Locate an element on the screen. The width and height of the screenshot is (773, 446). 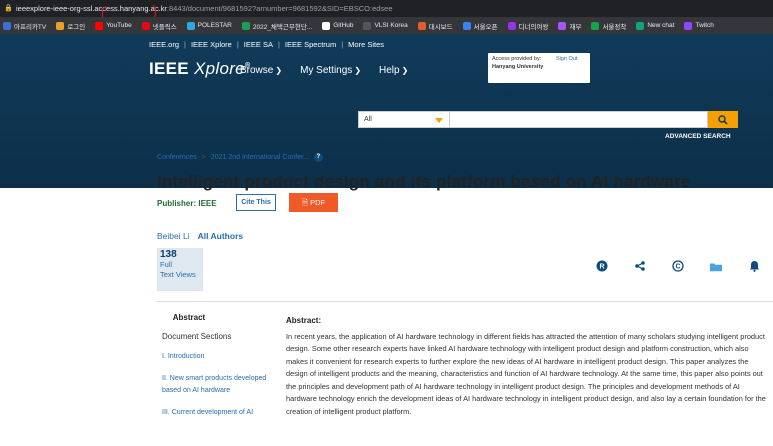
topnav-link: IEEE.org is located at coordinates (164, 44).